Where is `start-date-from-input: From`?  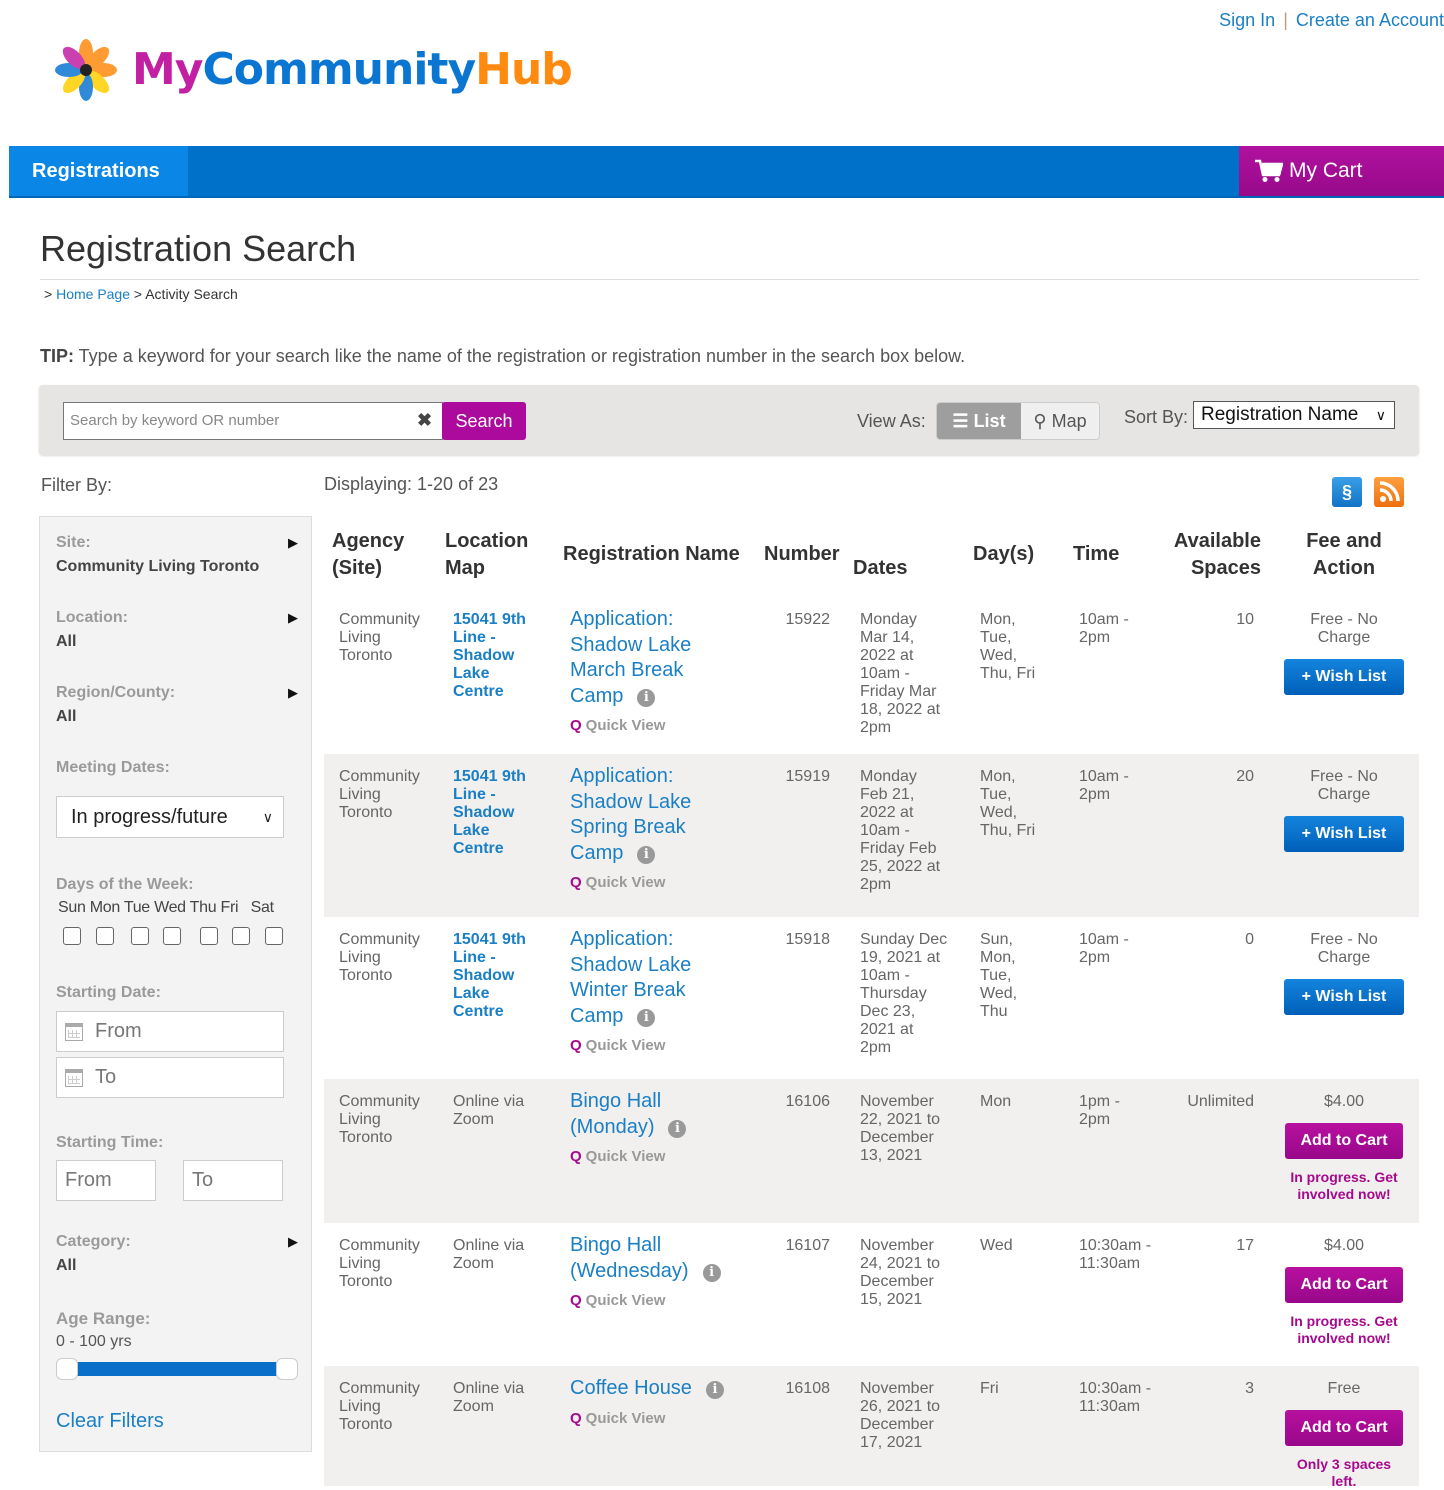 start-date-from-input: From is located at coordinates (170, 1031).